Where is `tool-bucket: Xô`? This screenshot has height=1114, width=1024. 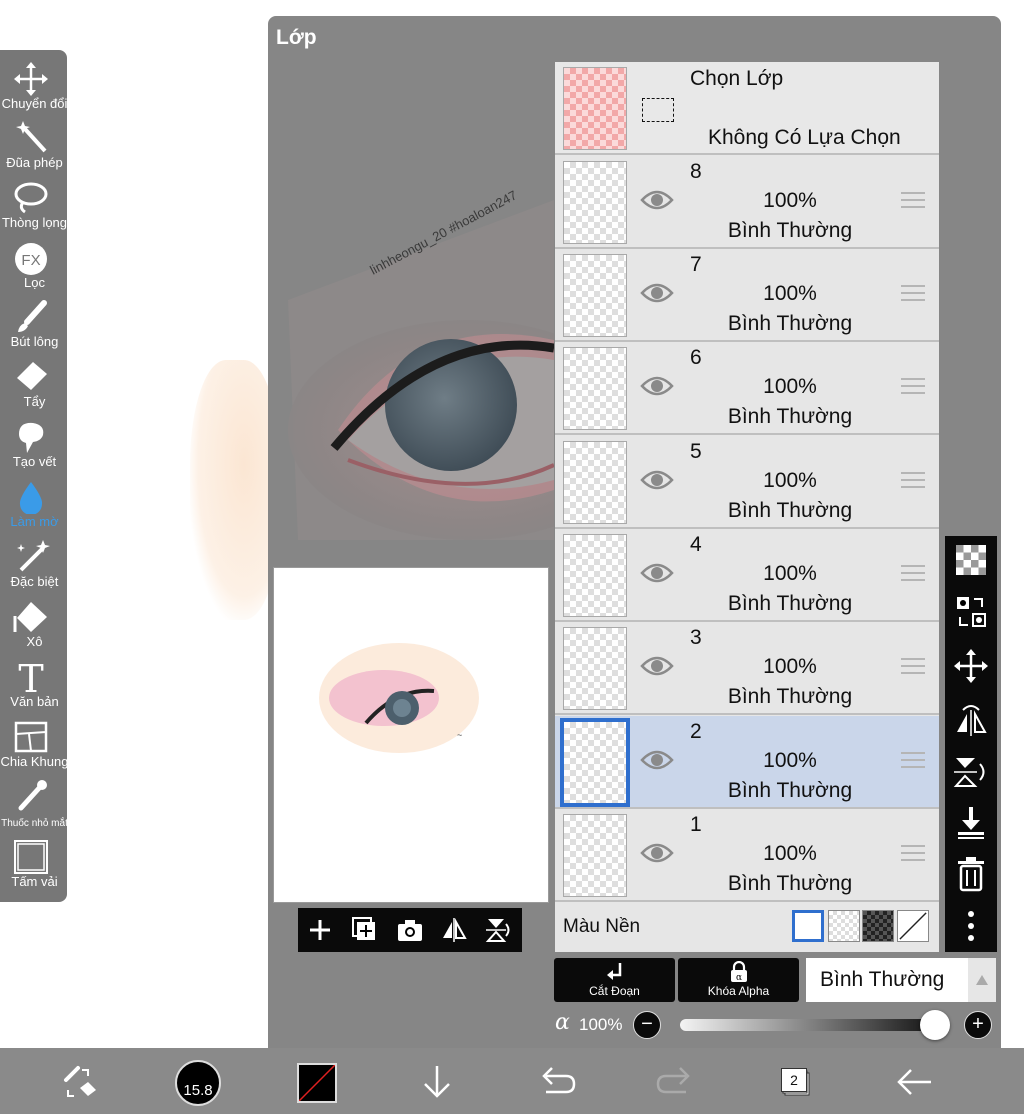
tool-bucket: Xô is located at coordinates (33, 627).